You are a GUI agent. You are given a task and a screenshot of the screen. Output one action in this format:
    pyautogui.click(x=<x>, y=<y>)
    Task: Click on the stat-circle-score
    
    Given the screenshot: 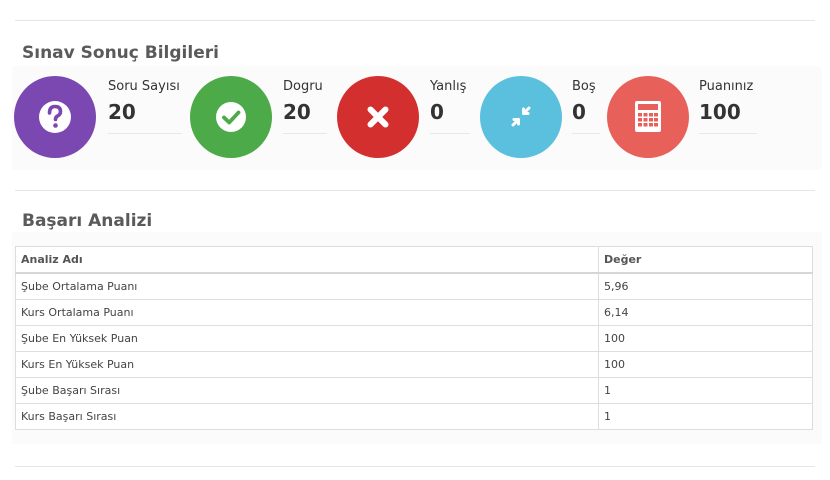 What is the action you would take?
    pyautogui.click(x=648, y=117)
    